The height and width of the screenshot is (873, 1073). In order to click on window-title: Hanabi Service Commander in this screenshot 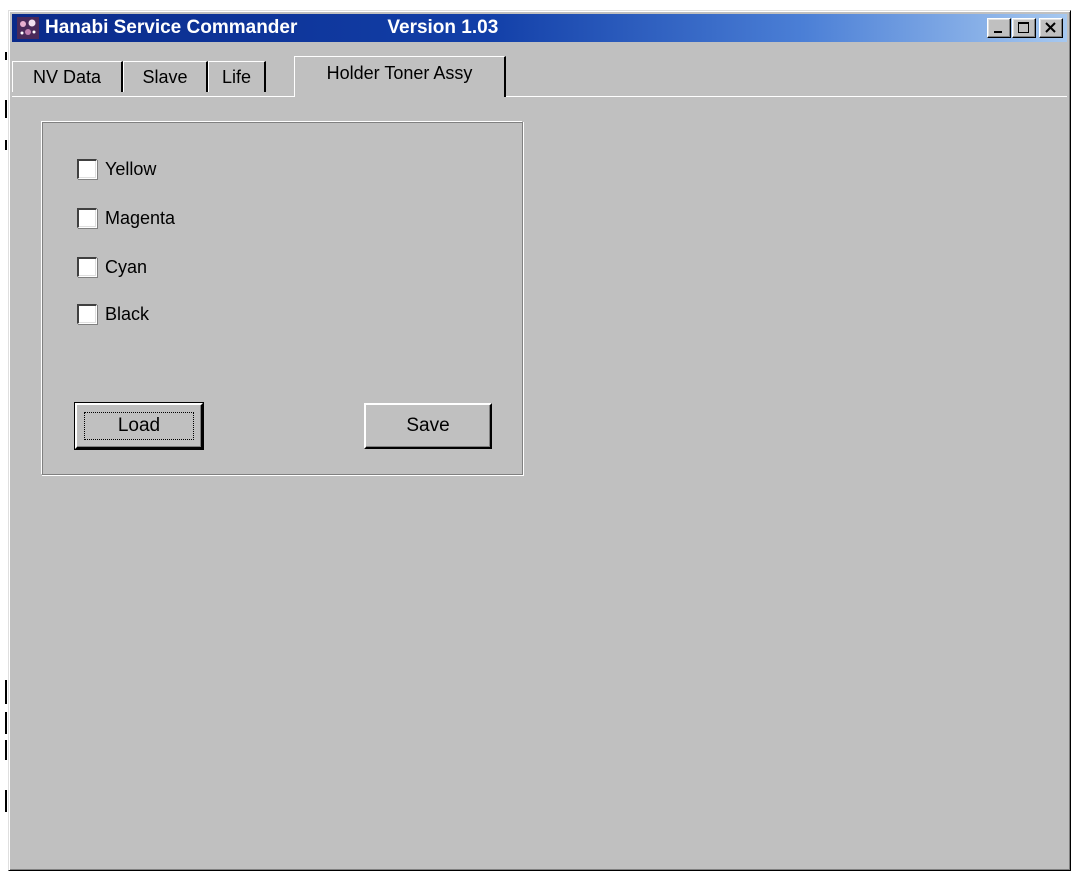, I will do `click(171, 27)`.